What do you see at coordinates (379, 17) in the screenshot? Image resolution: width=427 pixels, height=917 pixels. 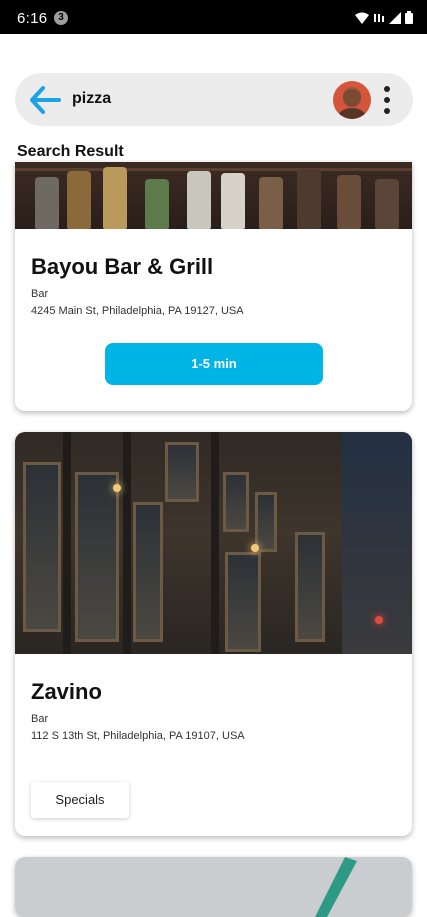 I see `data-icon` at bounding box center [379, 17].